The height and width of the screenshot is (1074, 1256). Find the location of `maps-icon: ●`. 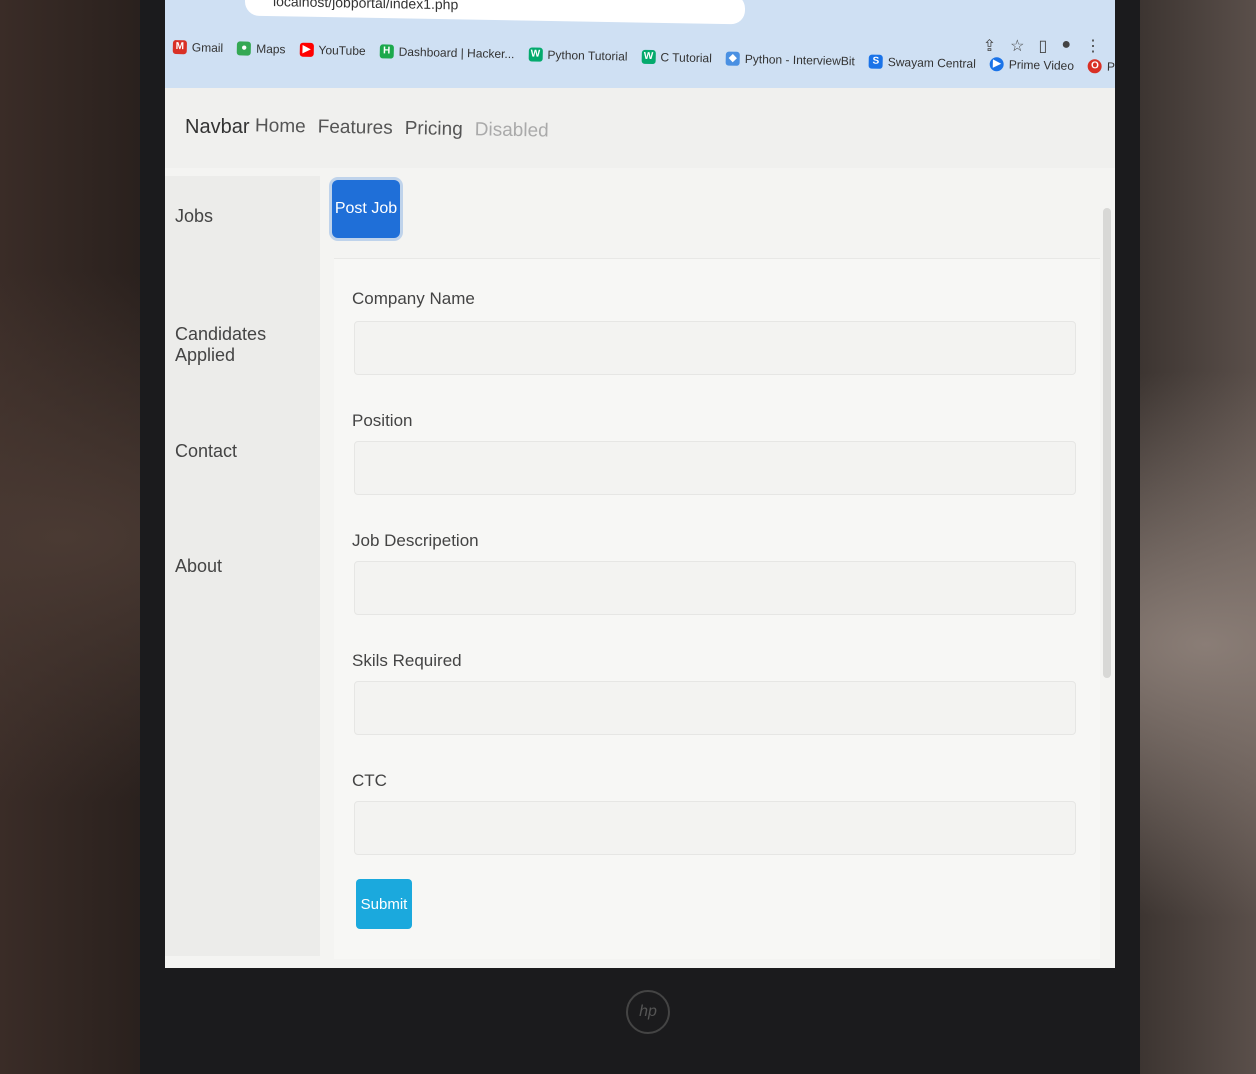

maps-icon: ● is located at coordinates (244, 48).